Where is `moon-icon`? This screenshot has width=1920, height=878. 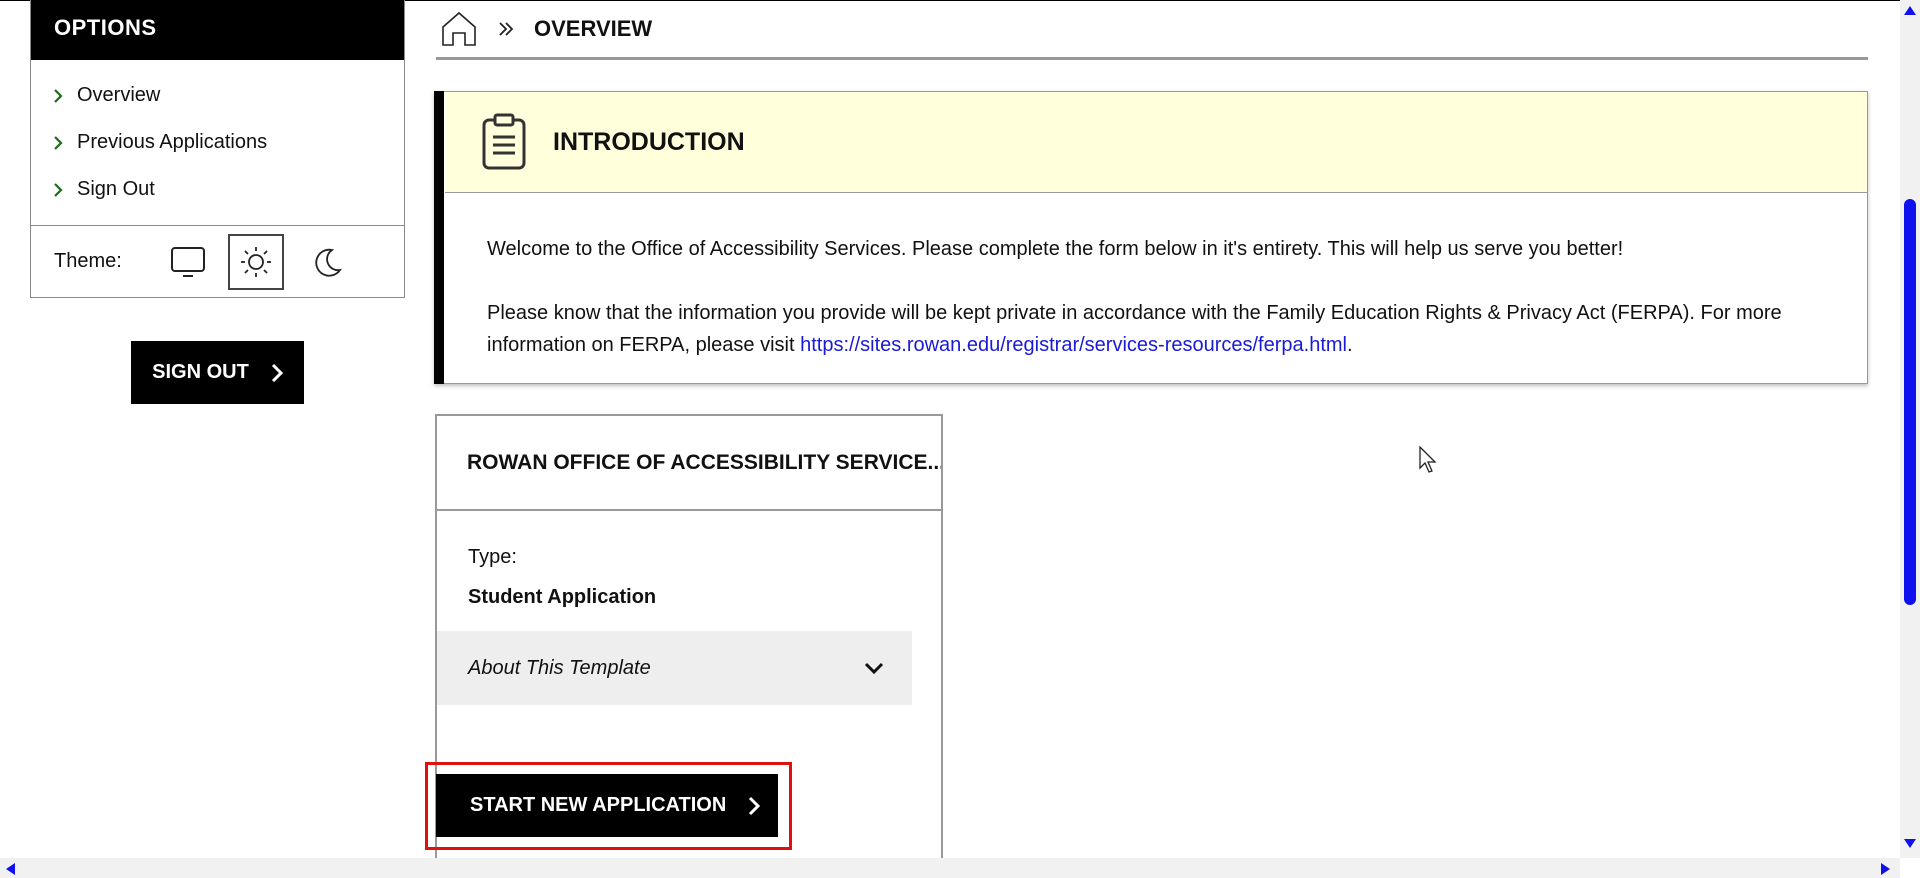 moon-icon is located at coordinates (328, 262).